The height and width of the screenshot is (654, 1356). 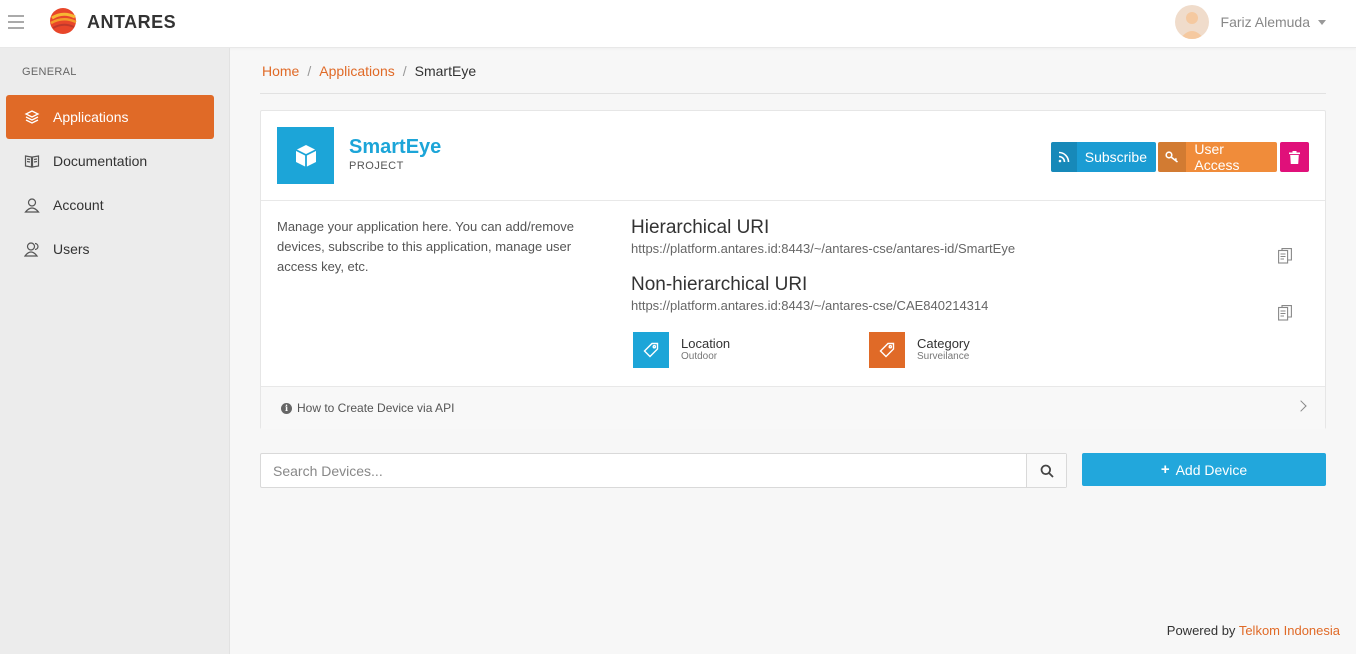 What do you see at coordinates (793, 93) in the screenshot?
I see `divider` at bounding box center [793, 93].